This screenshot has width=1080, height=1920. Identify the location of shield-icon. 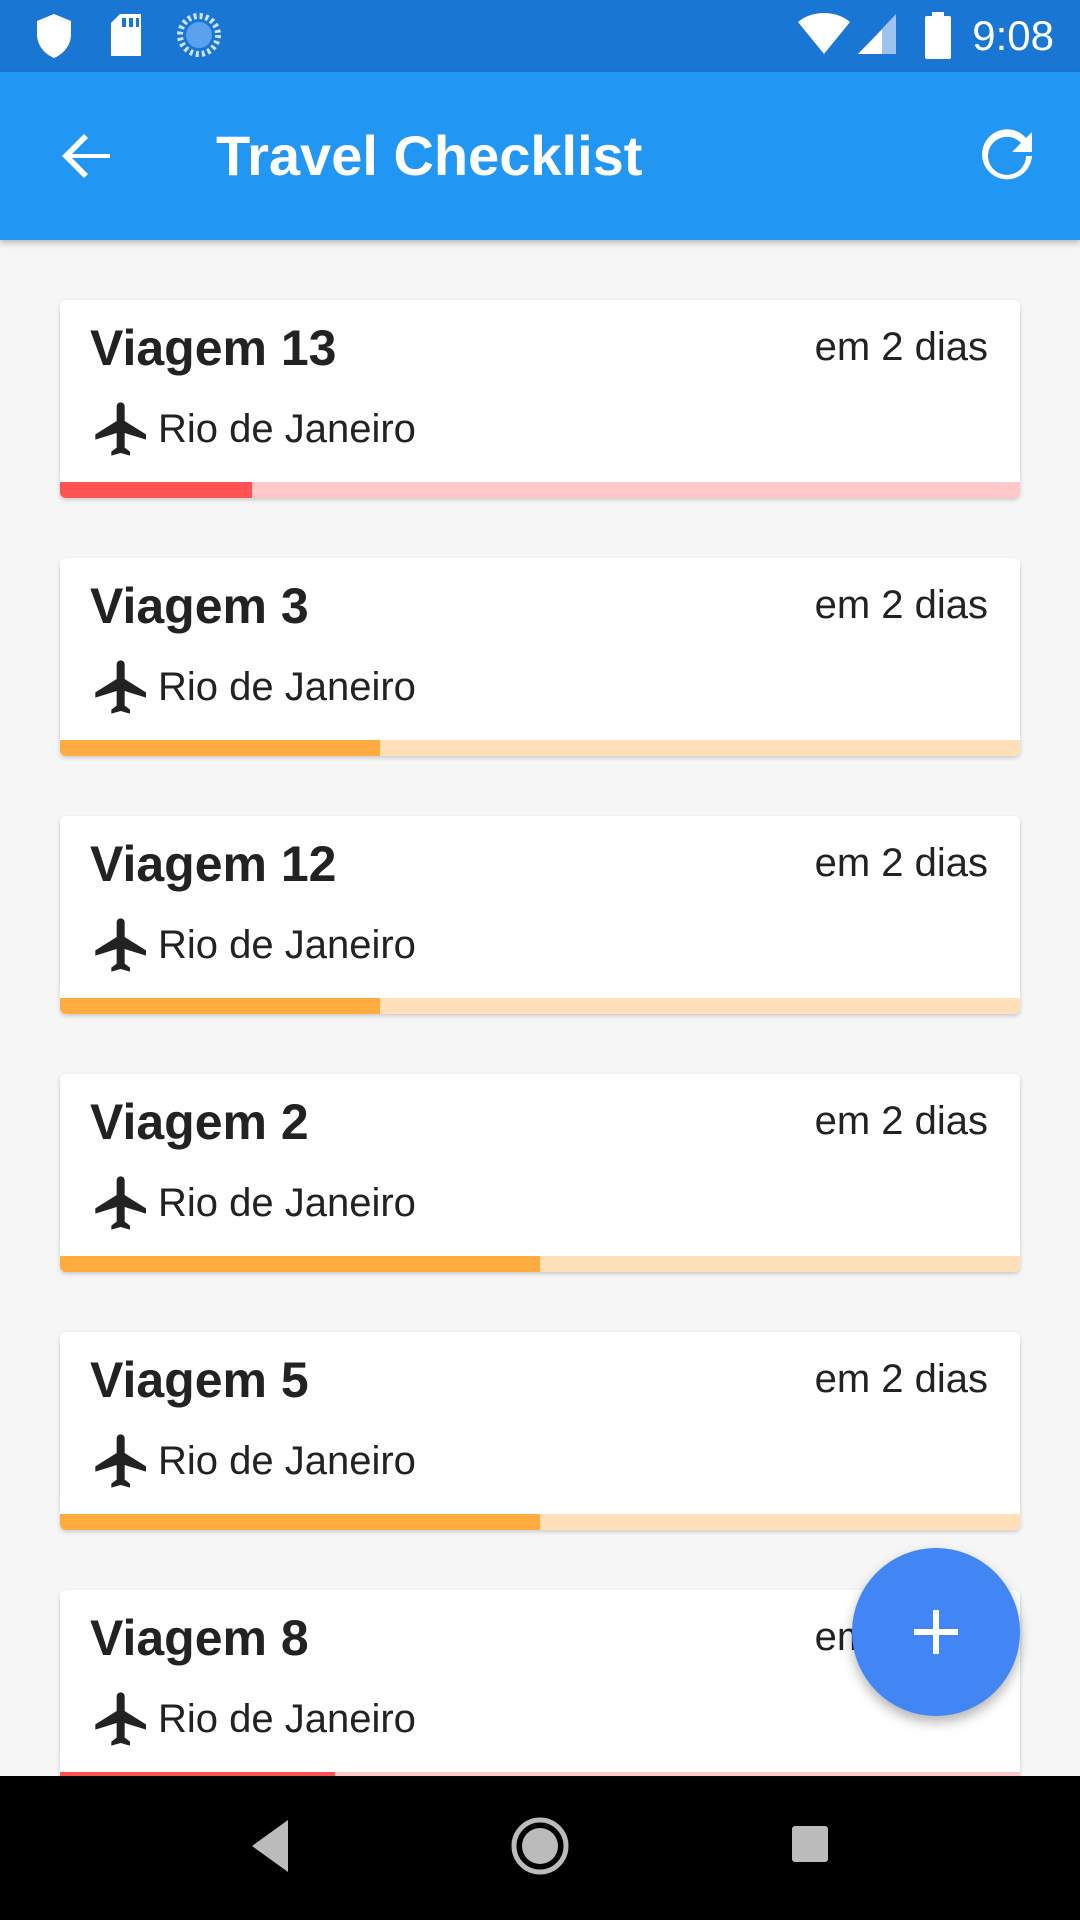
(54, 38).